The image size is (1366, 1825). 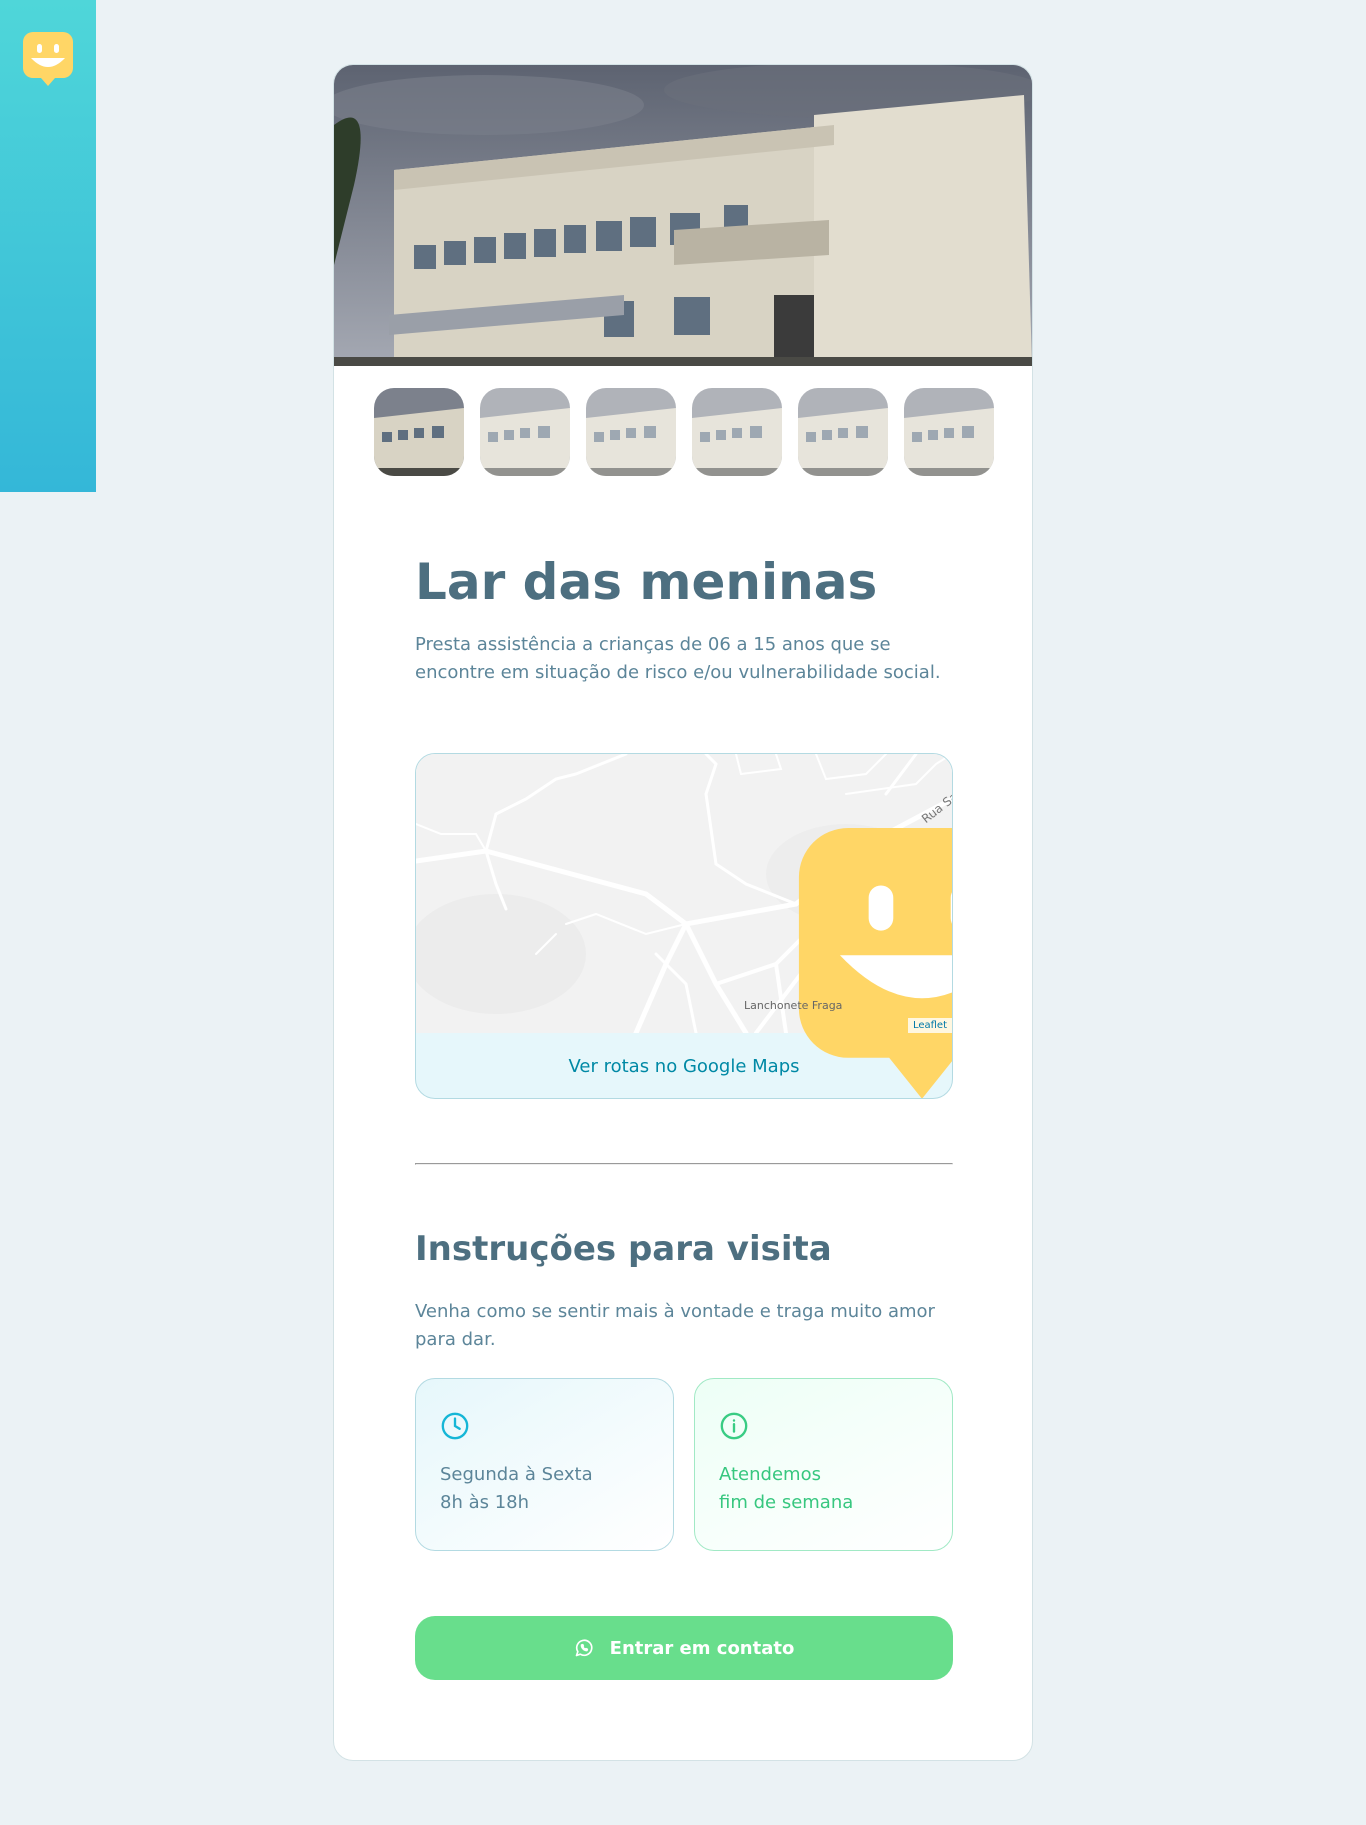 What do you see at coordinates (623, 1249) in the screenshot?
I see `visit-instructions-title: Instruções para visita` at bounding box center [623, 1249].